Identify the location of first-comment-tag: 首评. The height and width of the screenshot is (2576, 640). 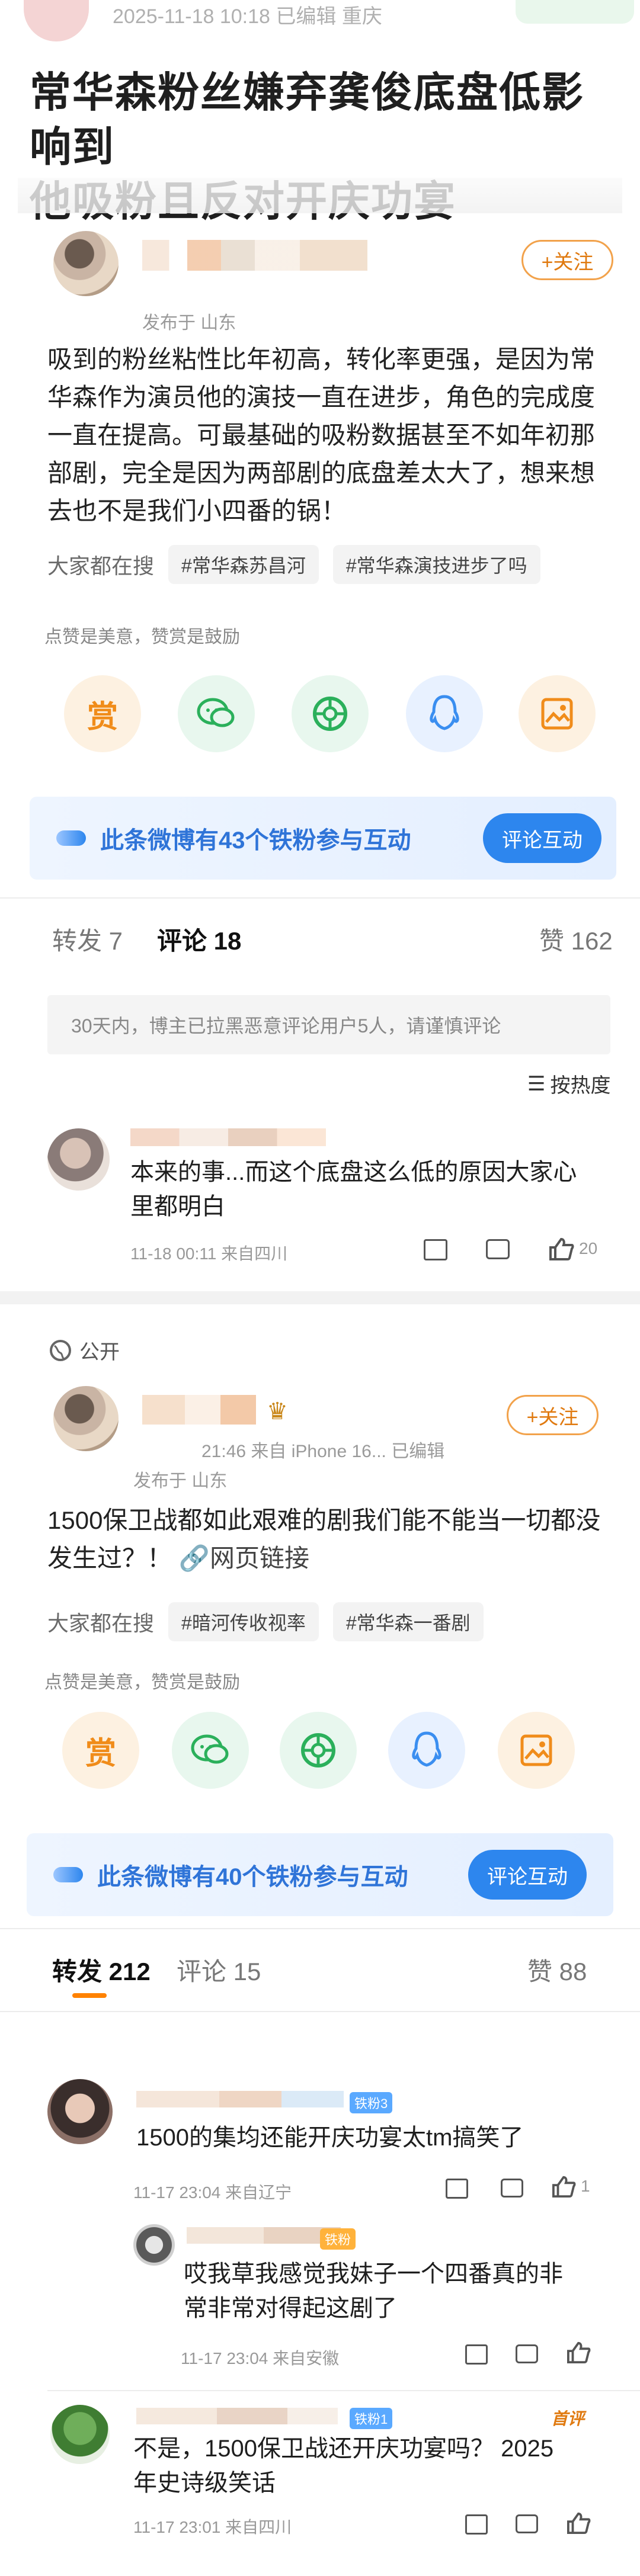
(568, 2419).